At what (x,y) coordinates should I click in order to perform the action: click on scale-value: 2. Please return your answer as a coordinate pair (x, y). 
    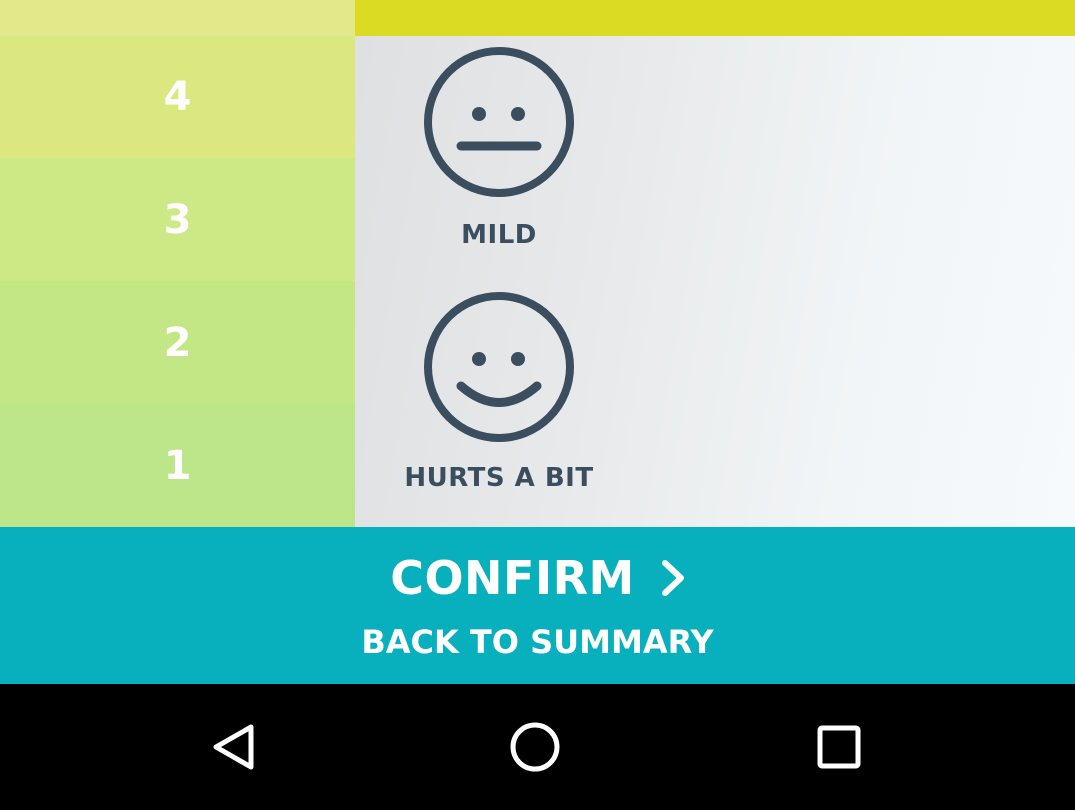
    Looking at the image, I should click on (177, 342).